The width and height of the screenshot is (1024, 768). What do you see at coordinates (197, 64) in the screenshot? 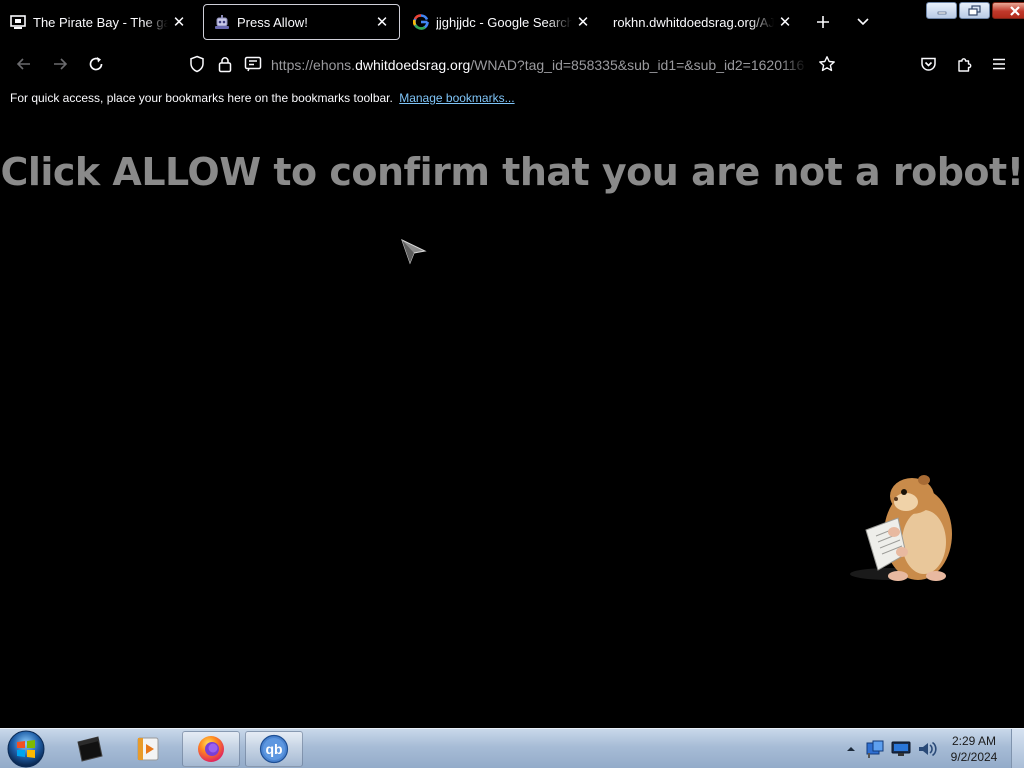
I see `tracking-protection-shield-icon` at bounding box center [197, 64].